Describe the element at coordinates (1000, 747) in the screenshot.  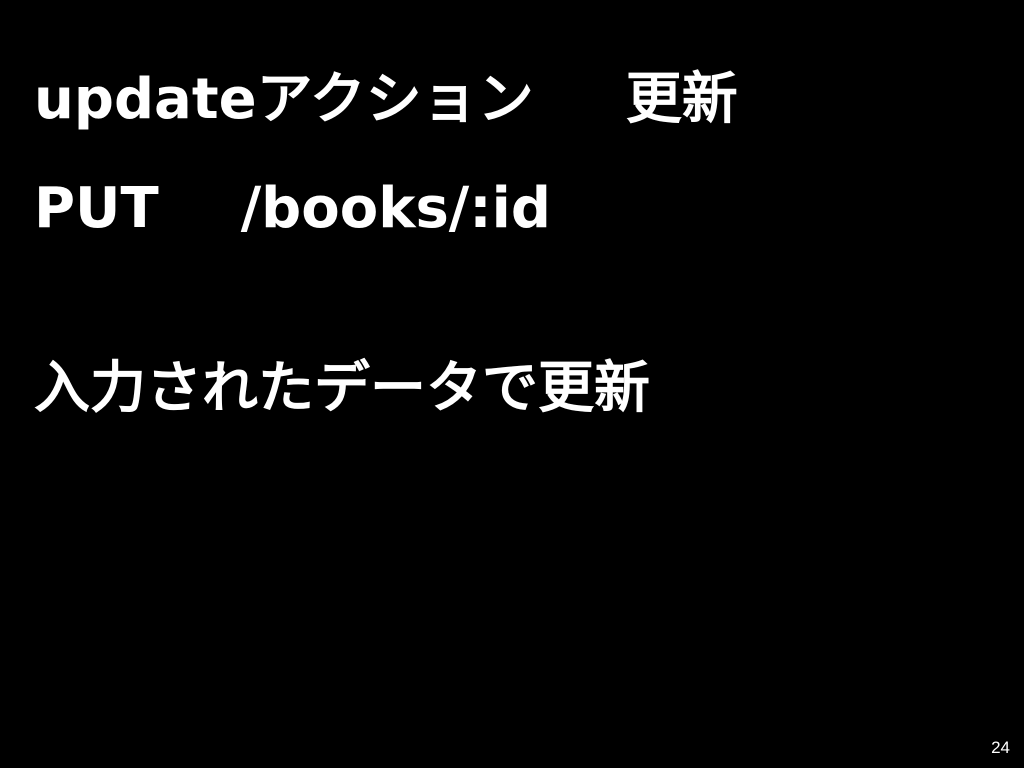
I see `page-number: 24` at that location.